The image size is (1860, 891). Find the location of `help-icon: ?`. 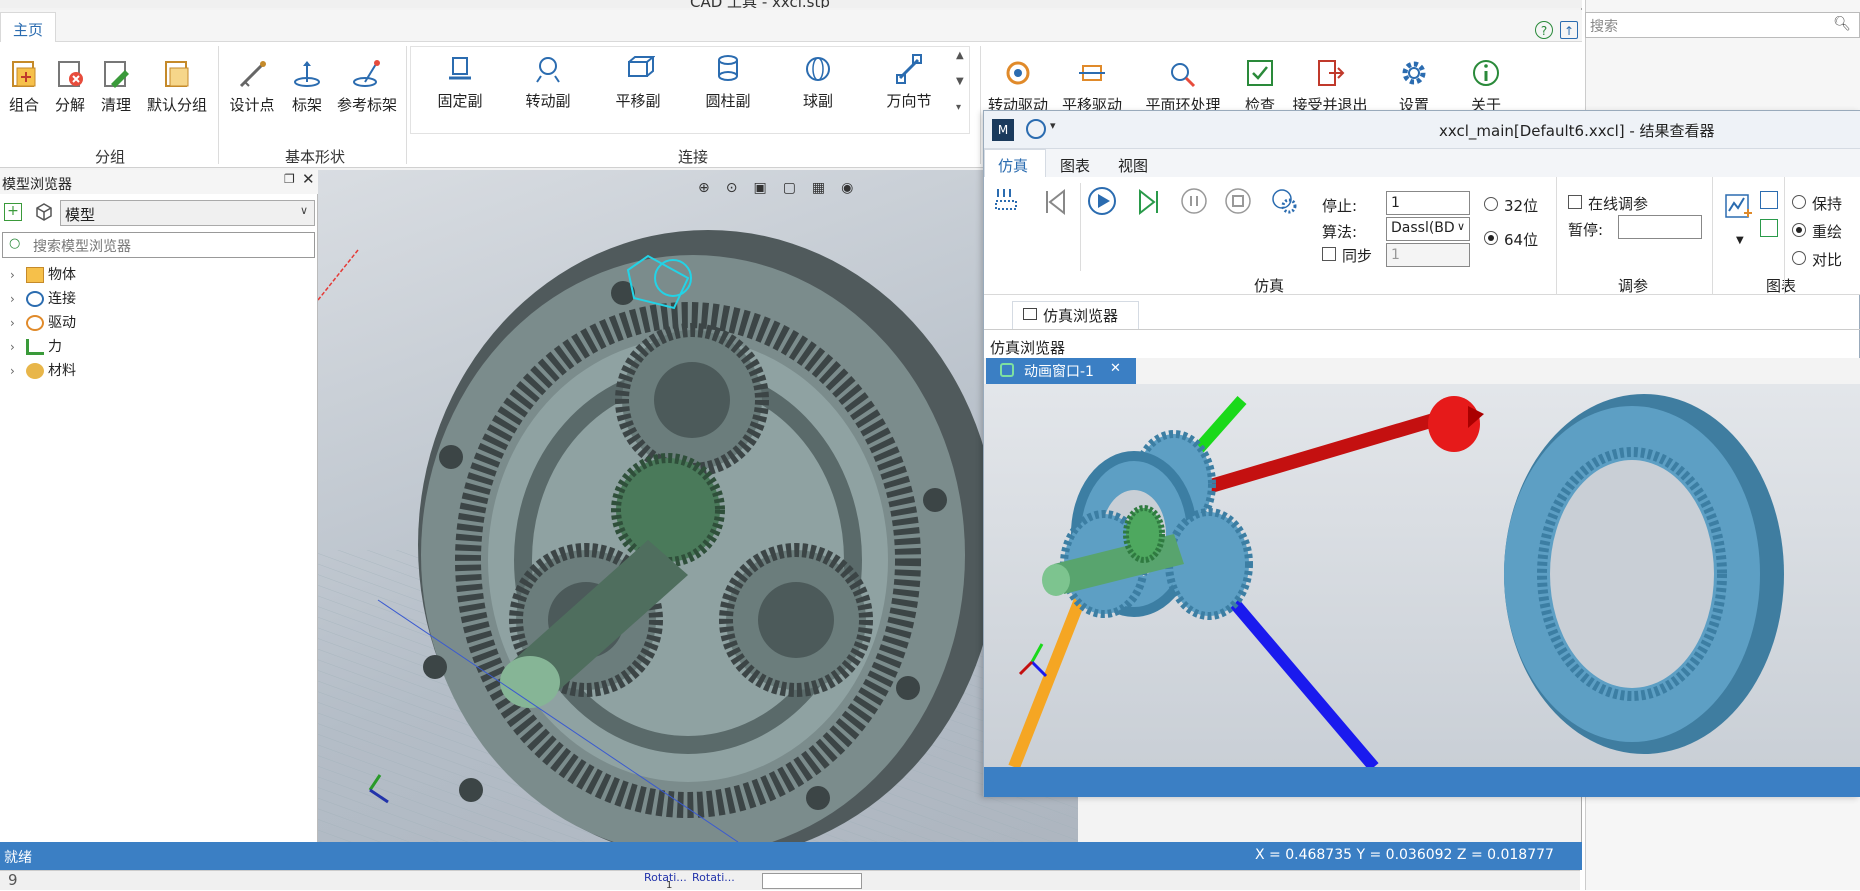

help-icon: ? is located at coordinates (1544, 30).